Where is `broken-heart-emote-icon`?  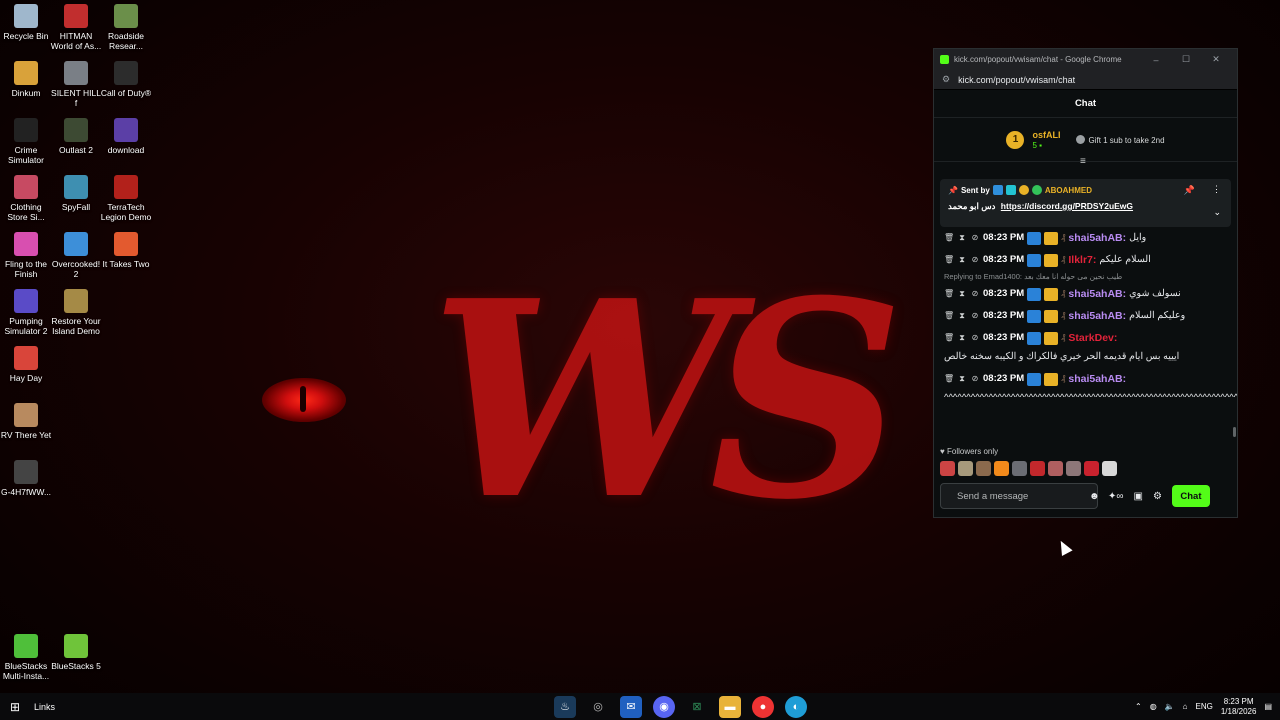 broken-heart-emote-icon is located at coordinates (1091, 468).